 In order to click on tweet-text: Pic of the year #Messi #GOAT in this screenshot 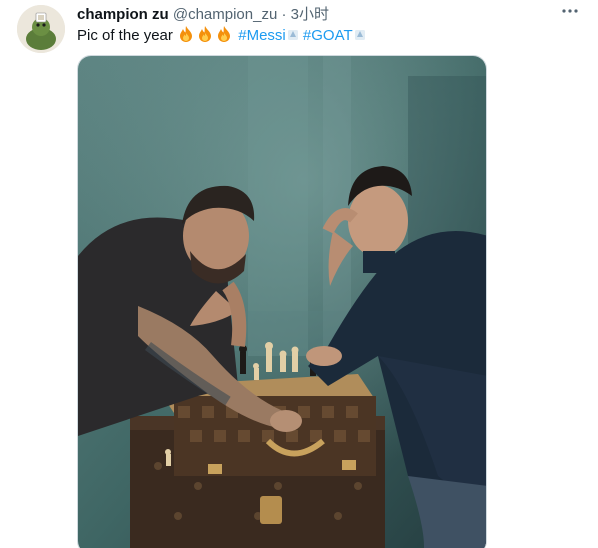, I will do `click(221, 36)`.